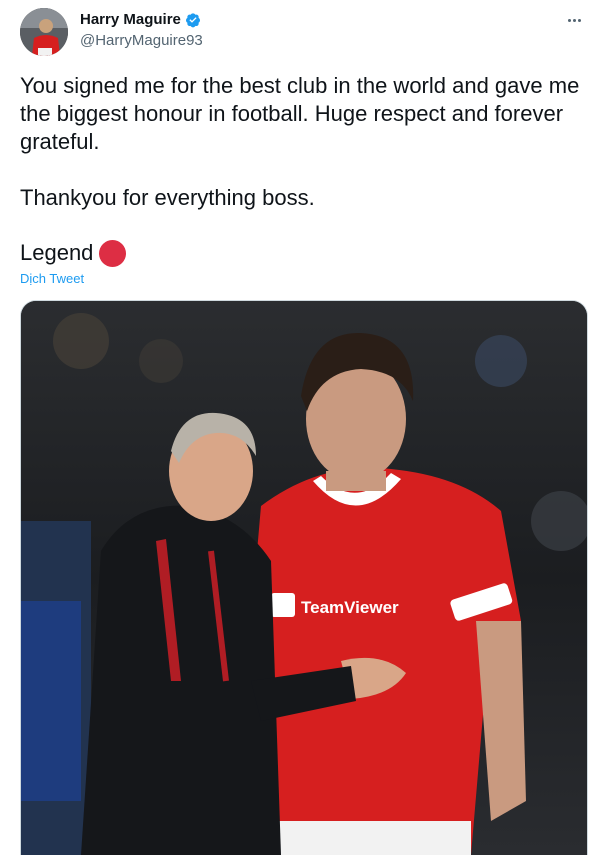  I want to click on tweet-legend-line: Legend, so click(73, 253).